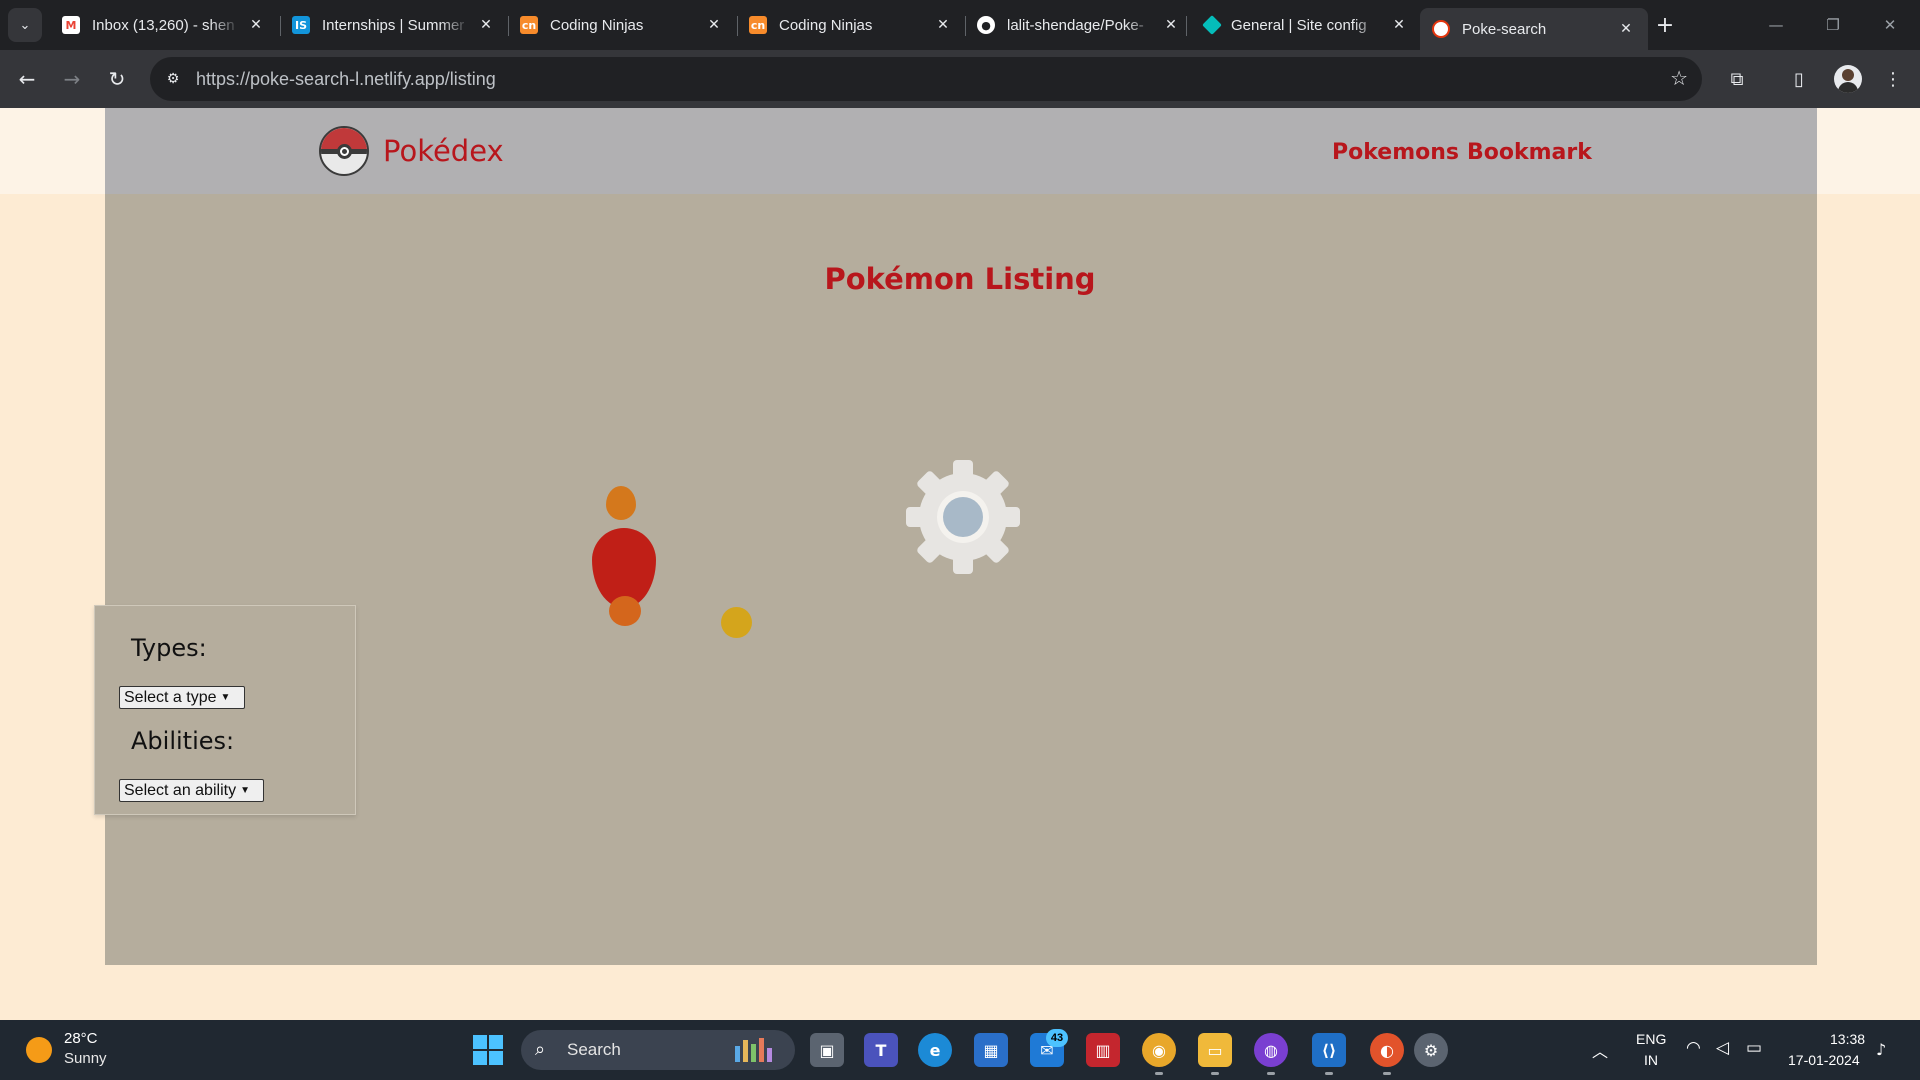 The image size is (1920, 1080). What do you see at coordinates (117, 79) in the screenshot?
I see `reload-icon: ↻` at bounding box center [117, 79].